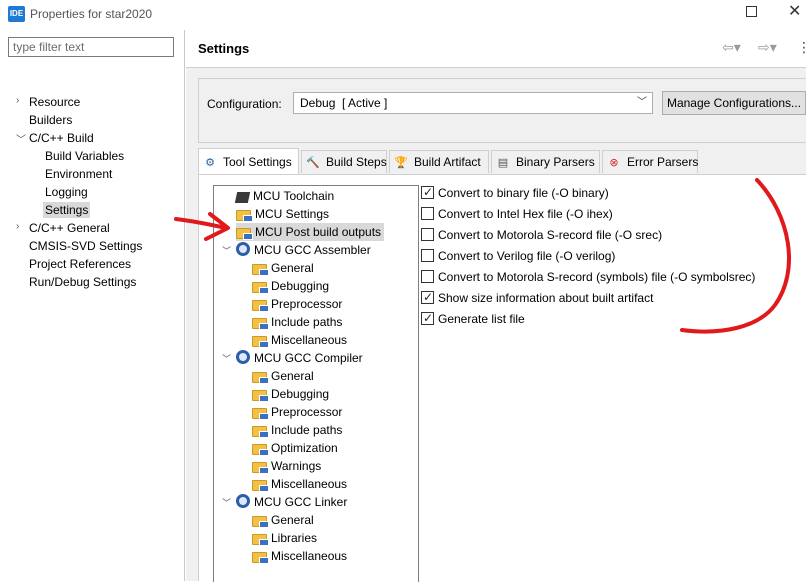 The image size is (806, 582). I want to click on nav-item-c-c-build: C/C++ Build, so click(61, 138).